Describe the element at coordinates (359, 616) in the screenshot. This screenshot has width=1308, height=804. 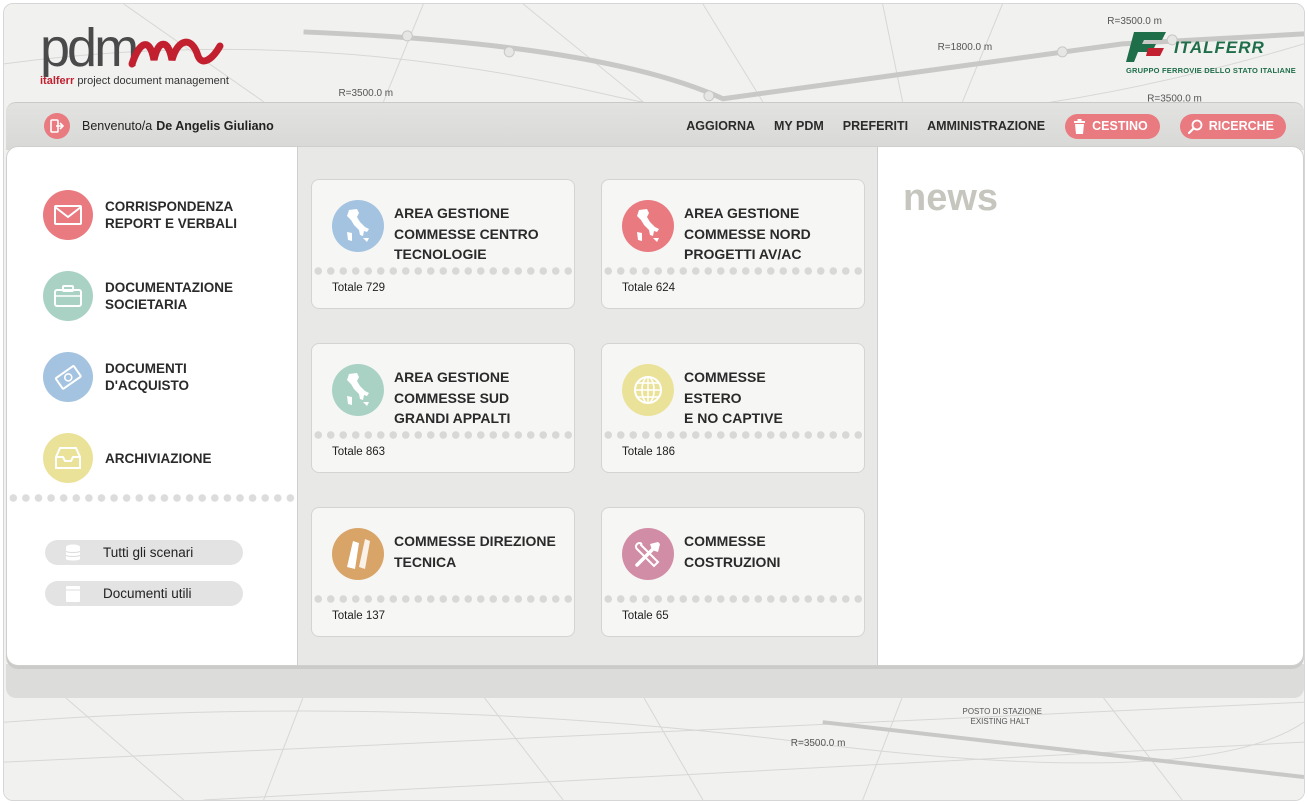
I see `area-total: Totale 137` at that location.